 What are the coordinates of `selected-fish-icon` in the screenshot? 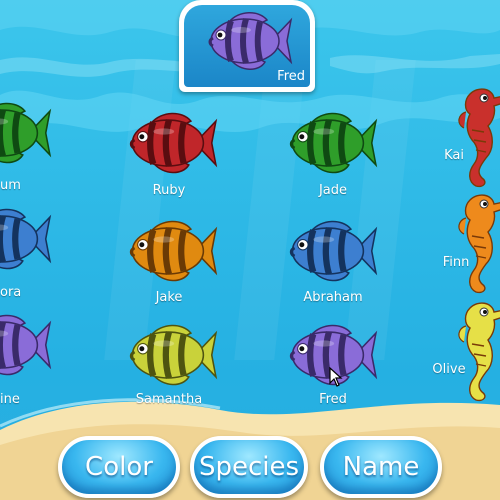 It's located at (250, 41).